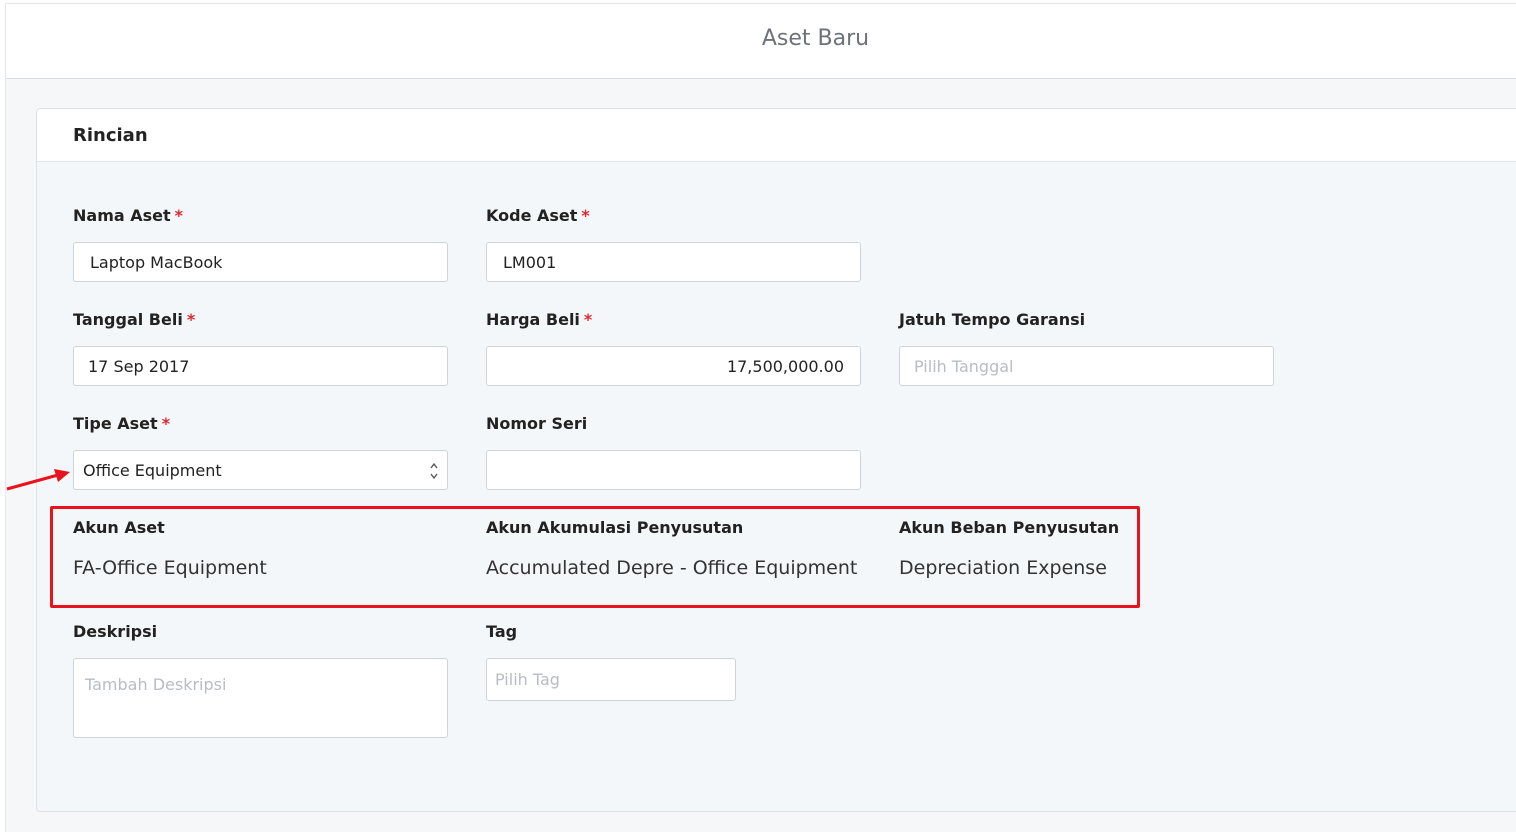 The image size is (1516, 832). I want to click on jatuh-tempo-garansi-label-text: Jatuh Tempo Garansi, so click(992, 319).